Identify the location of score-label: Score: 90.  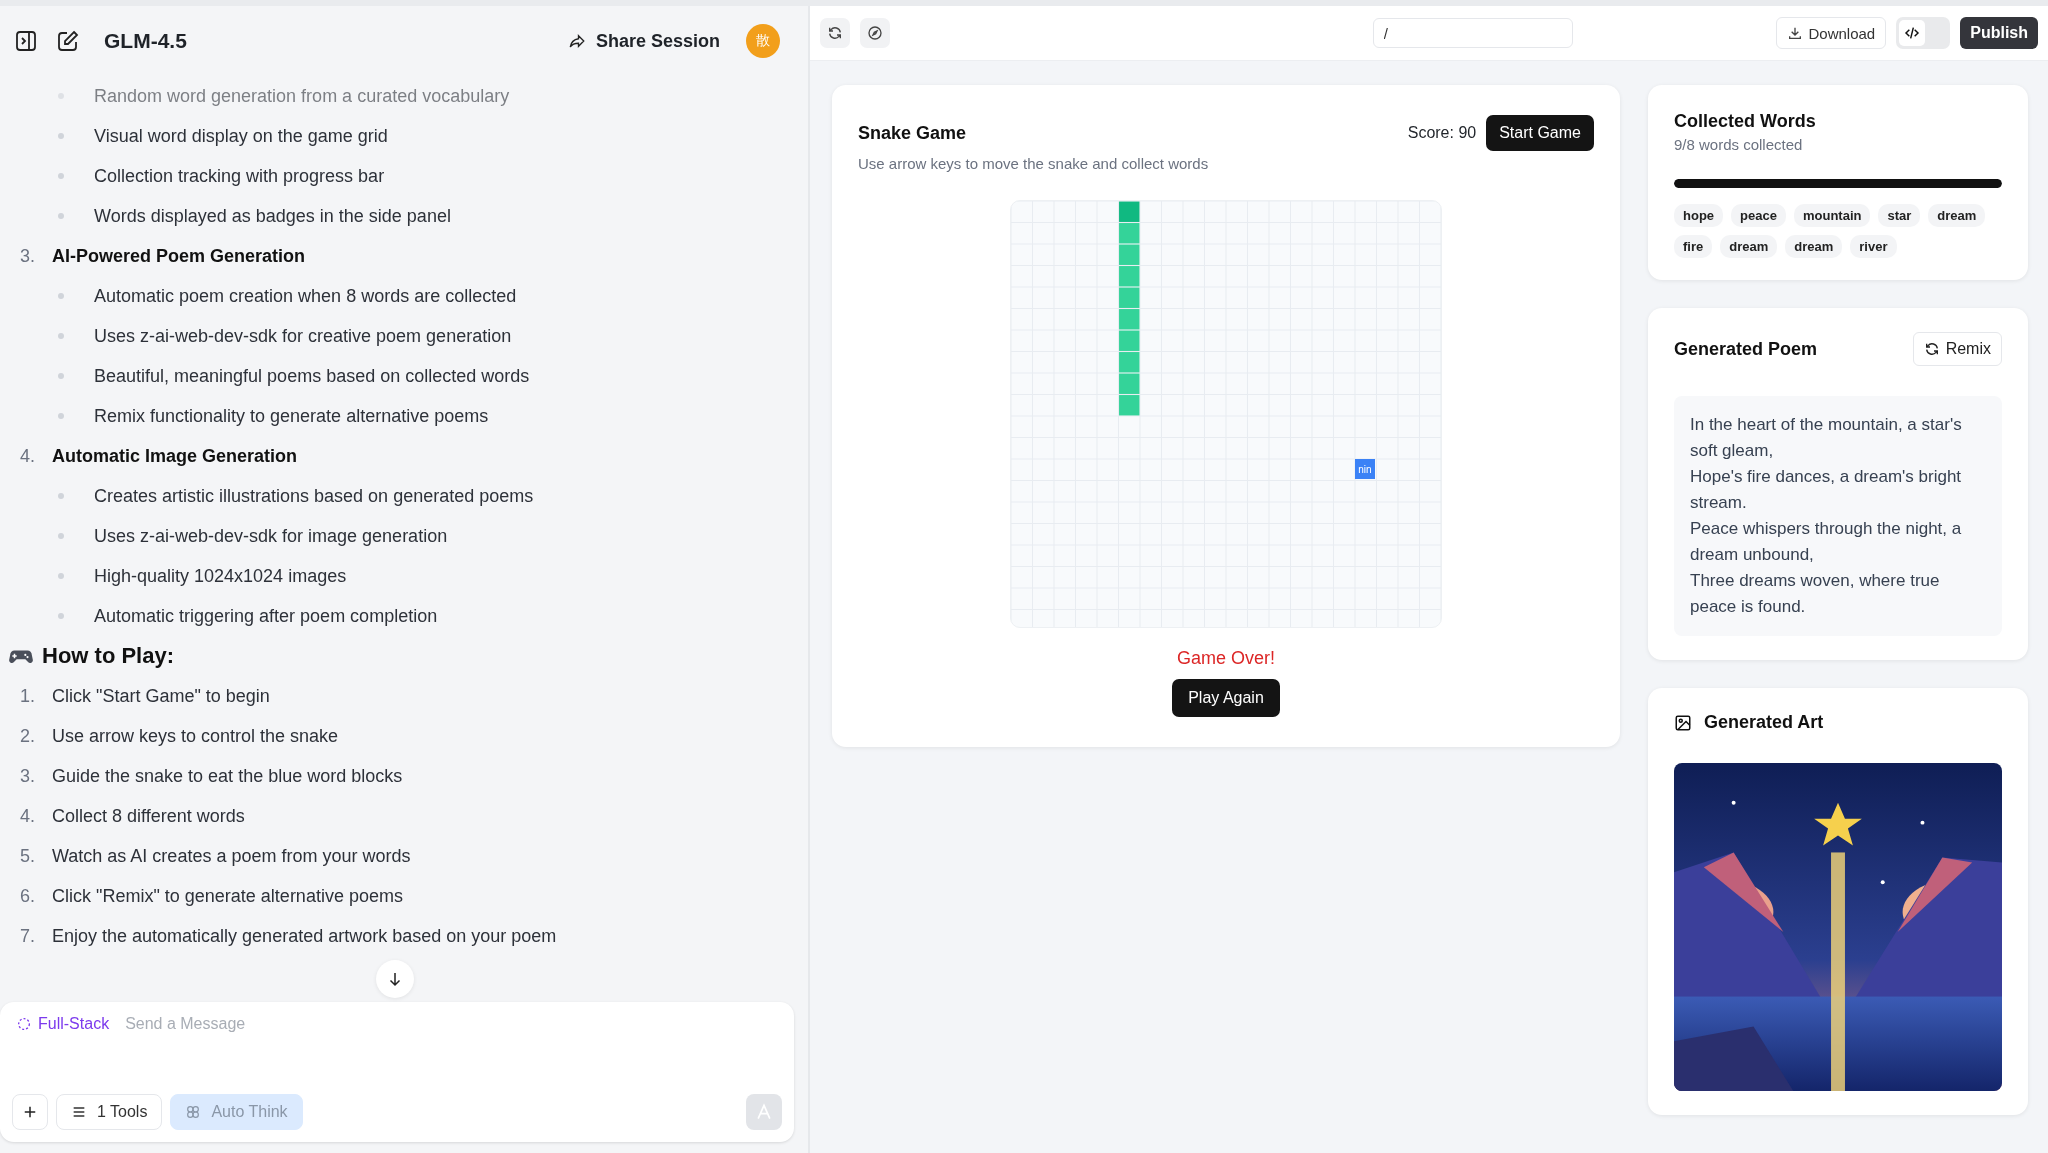
(1442, 133).